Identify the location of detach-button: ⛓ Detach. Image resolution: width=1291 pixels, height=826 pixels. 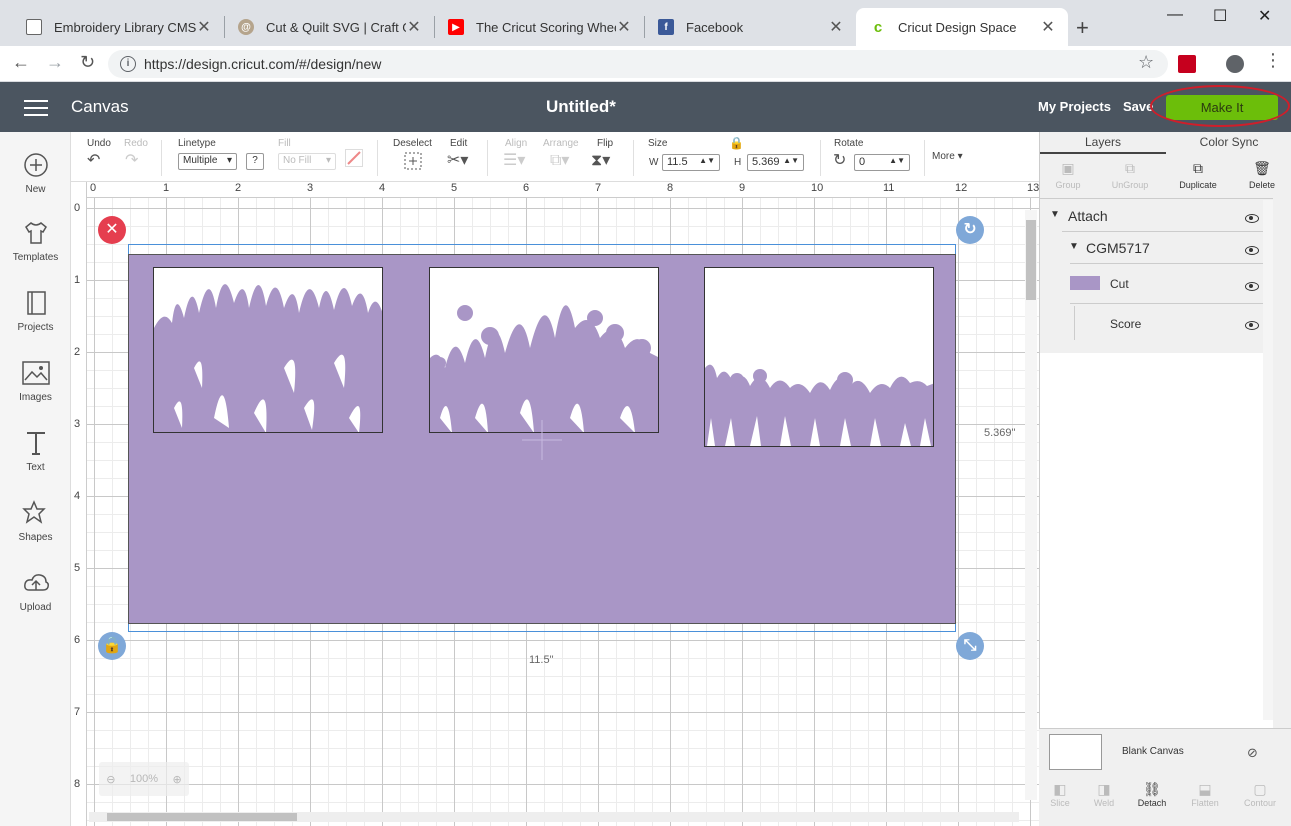
(1152, 794).